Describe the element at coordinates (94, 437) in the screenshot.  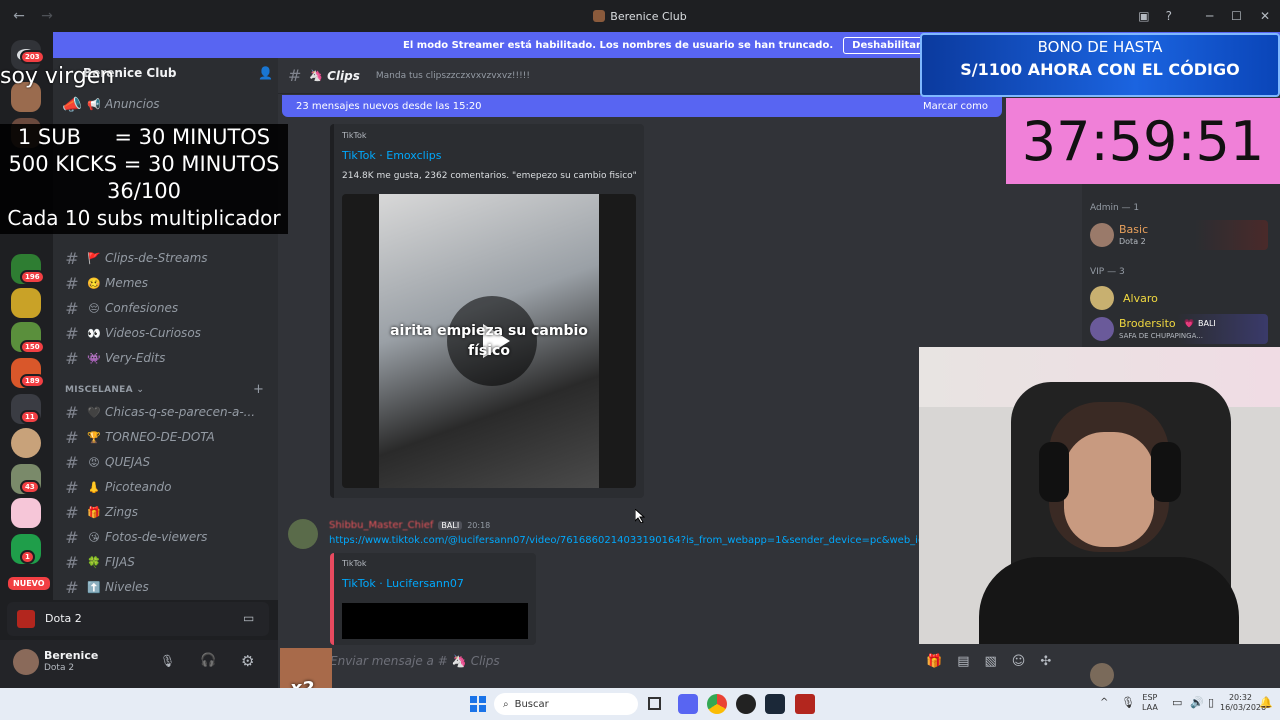
I see `channel-emoji: 🏆` at that location.